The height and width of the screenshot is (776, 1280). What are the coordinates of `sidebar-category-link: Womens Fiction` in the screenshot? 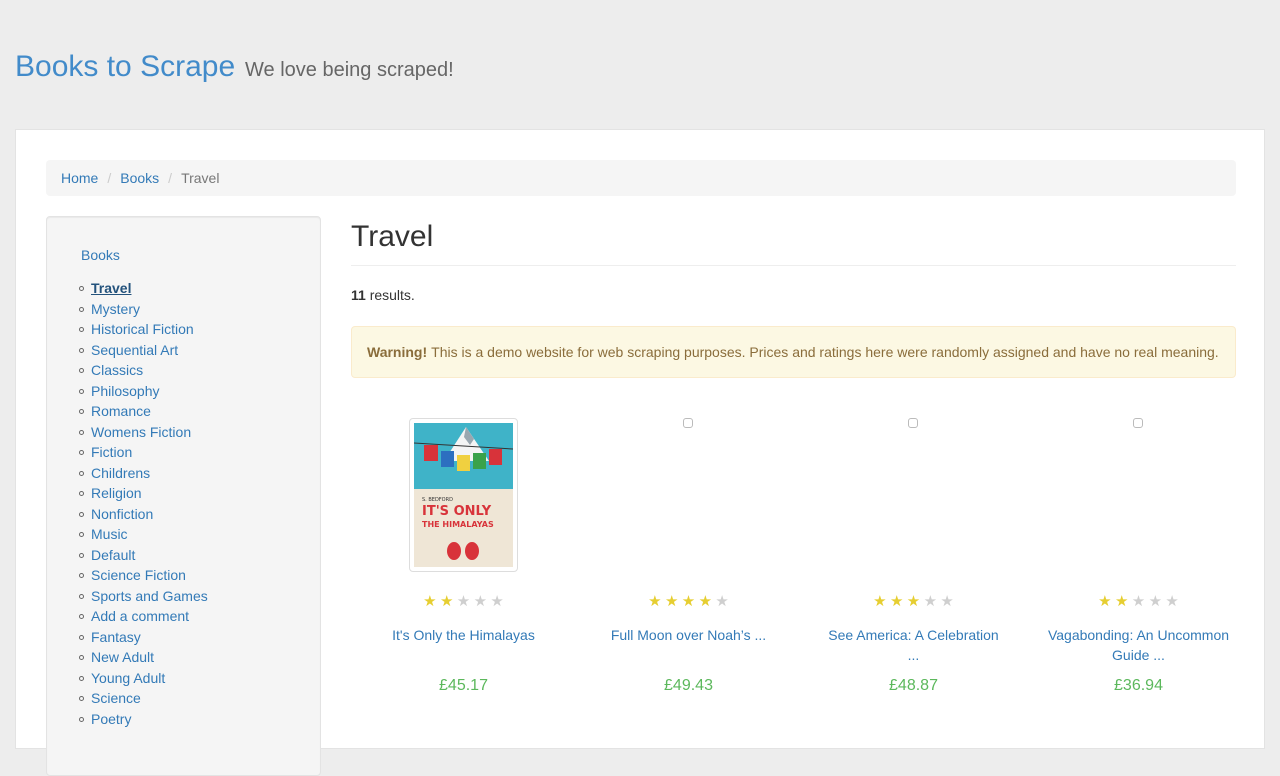 It's located at (141, 432).